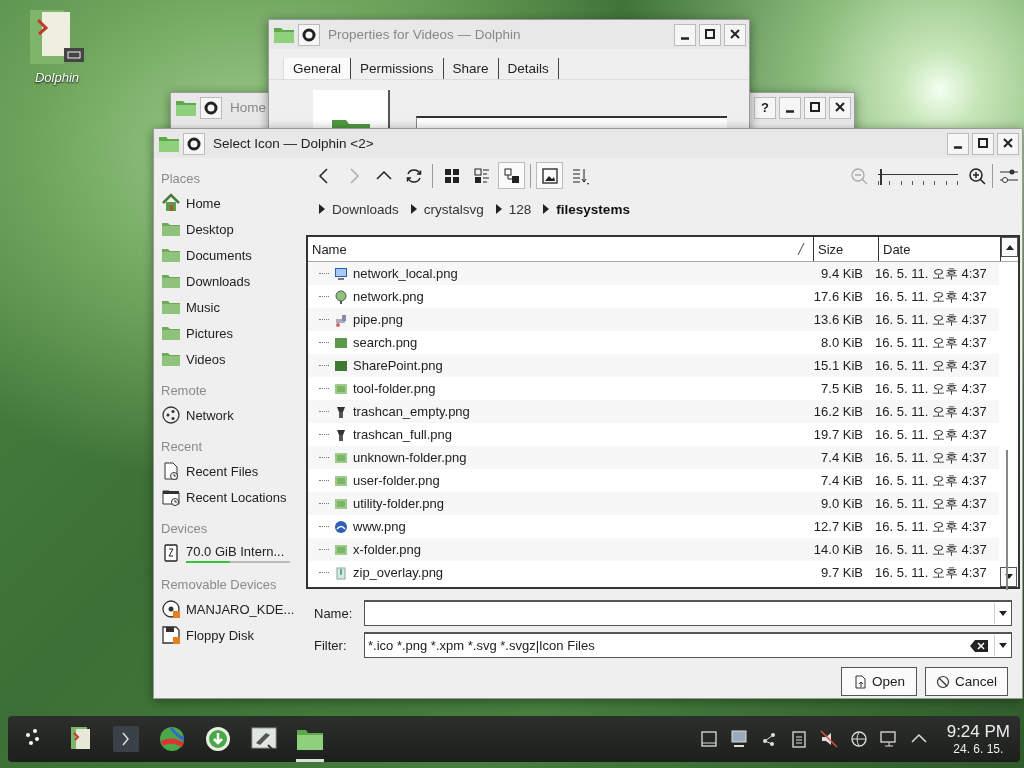  Describe the element at coordinates (233, 359) in the screenshot. I see `sidebar-item: Videos` at that location.